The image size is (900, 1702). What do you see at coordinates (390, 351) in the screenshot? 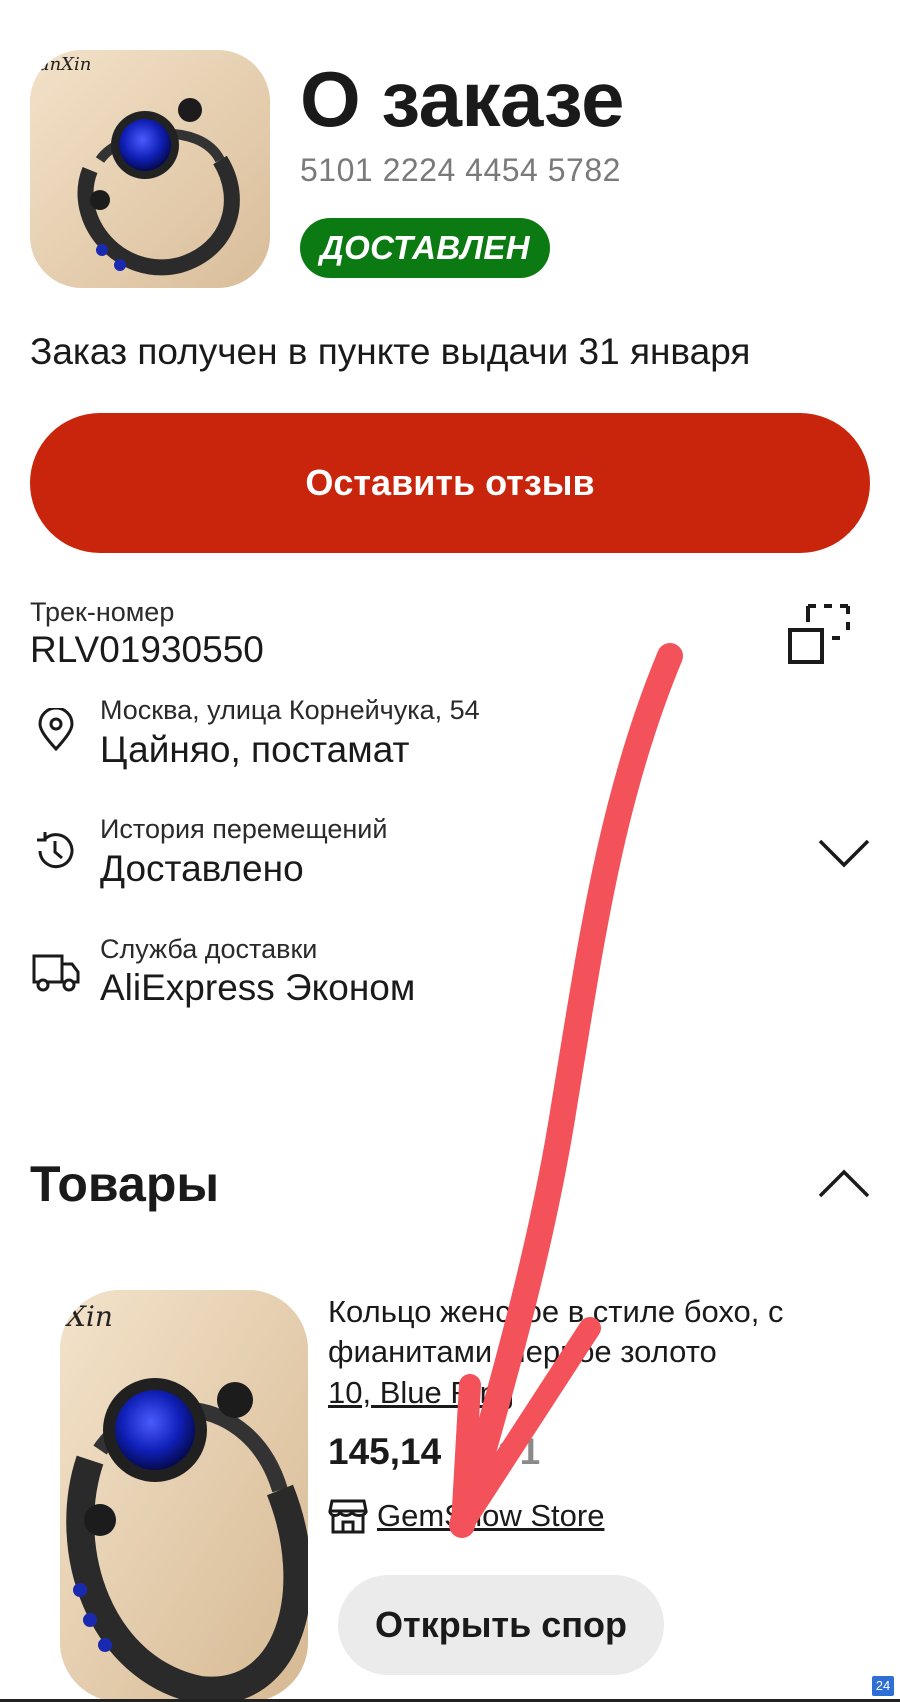
I see `received-status-text: Заказ получен в пункте выдачи 31 января` at bounding box center [390, 351].